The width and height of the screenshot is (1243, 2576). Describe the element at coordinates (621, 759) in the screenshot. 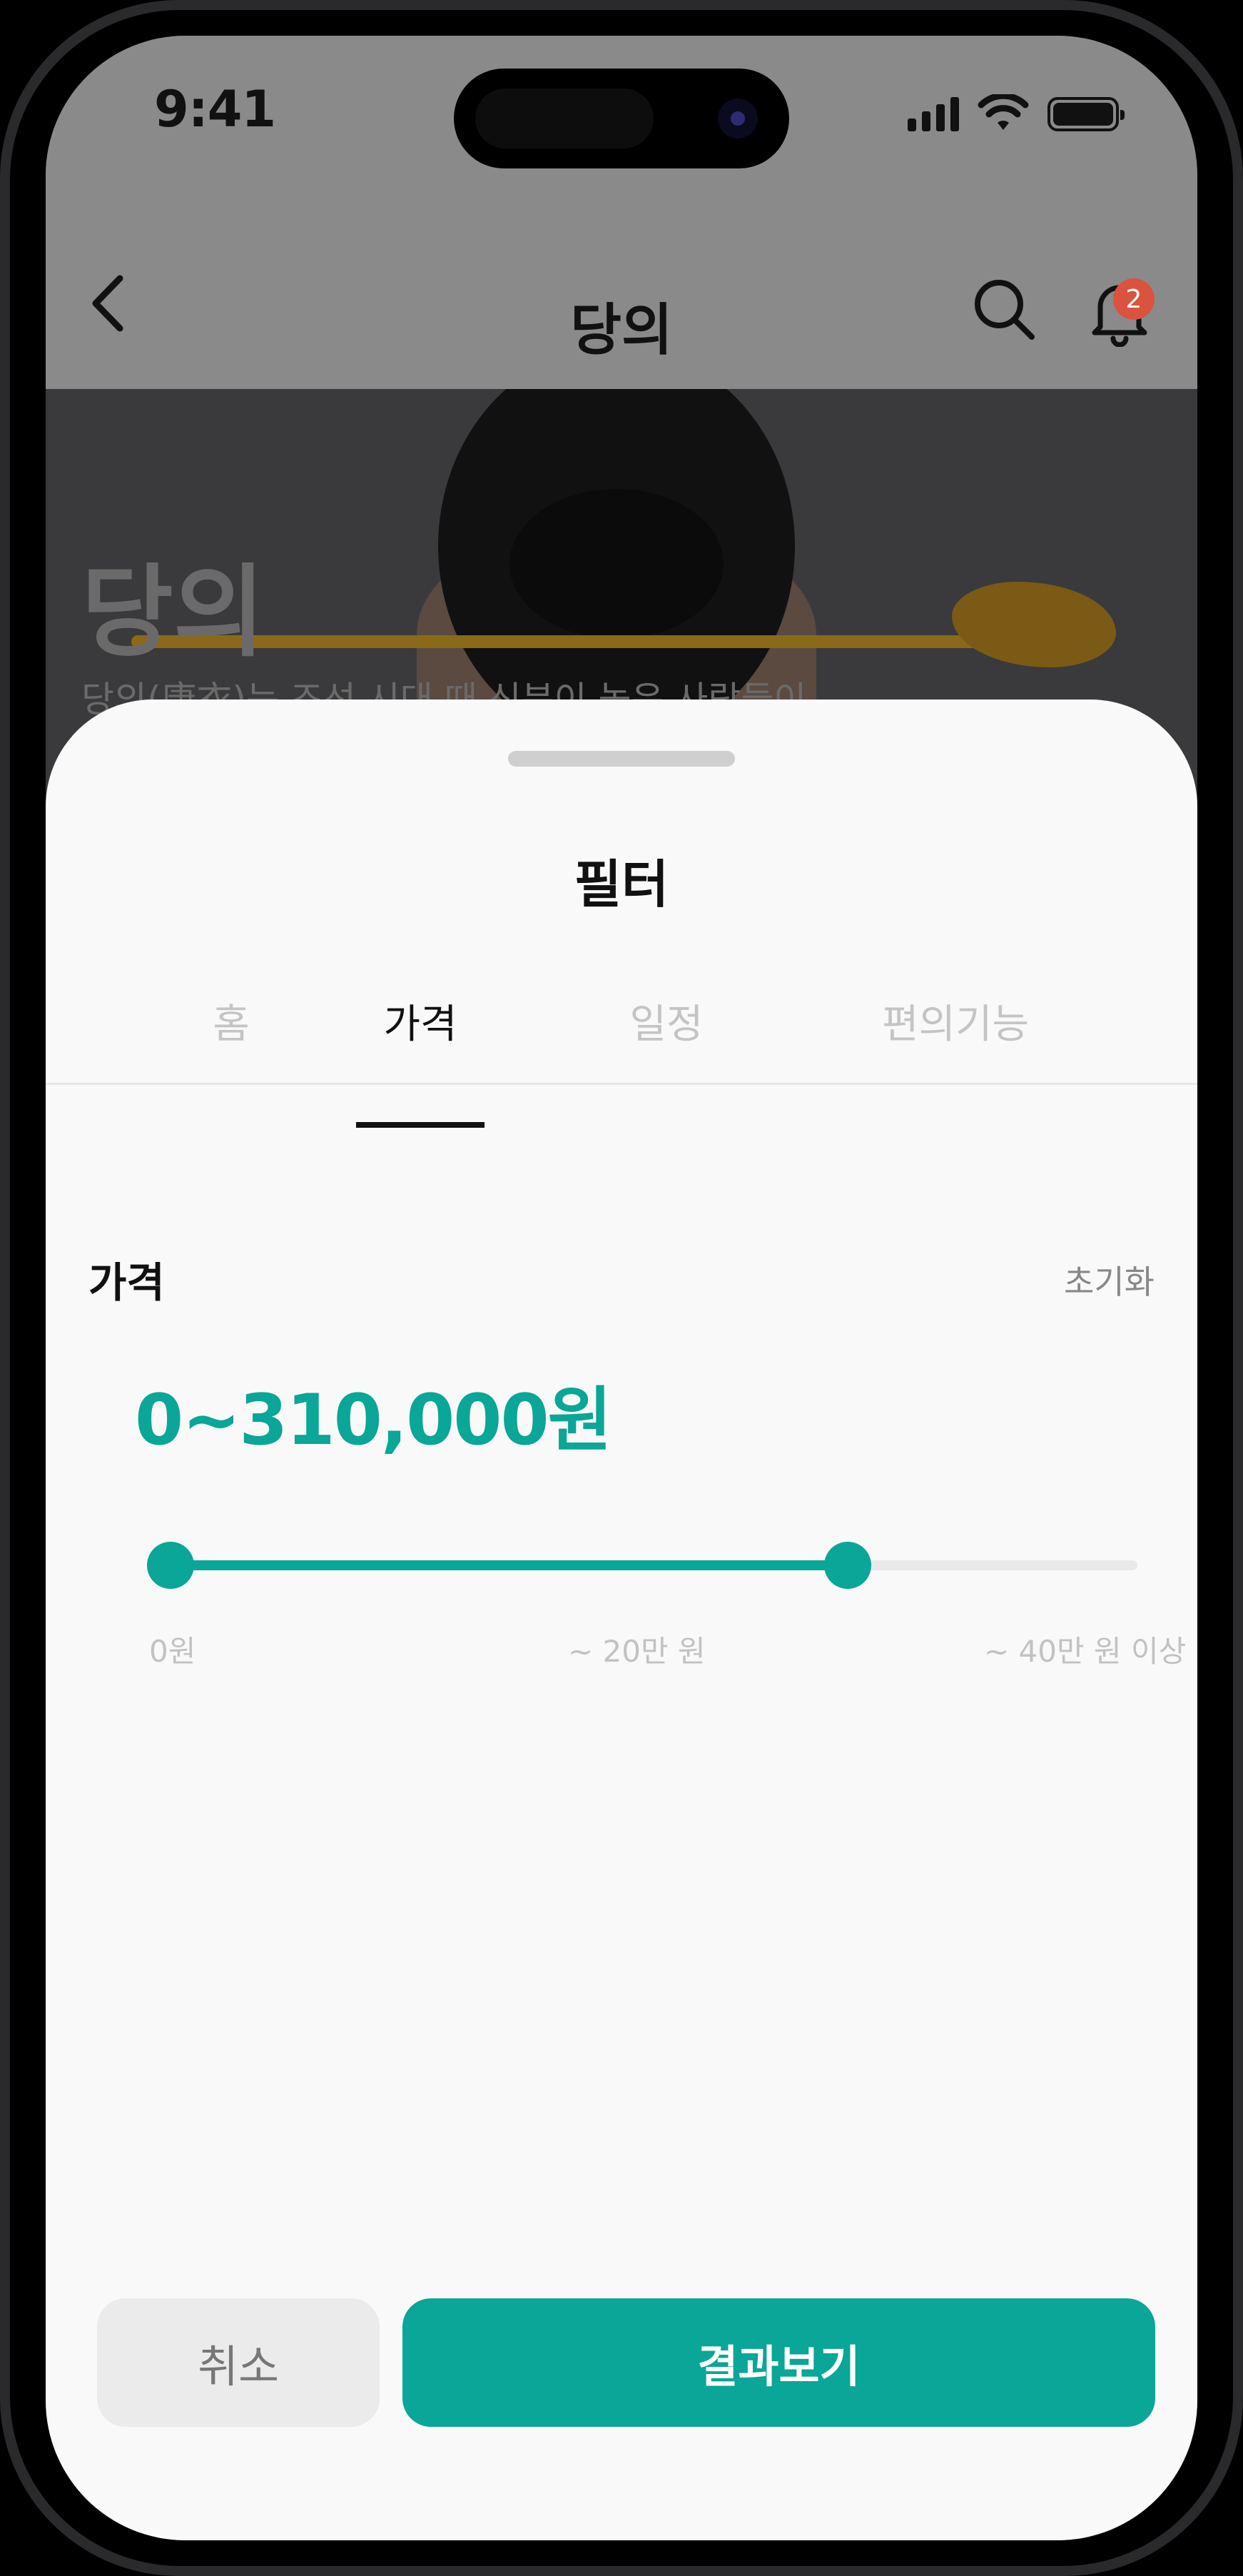

I see `sheet-drag-handle` at that location.